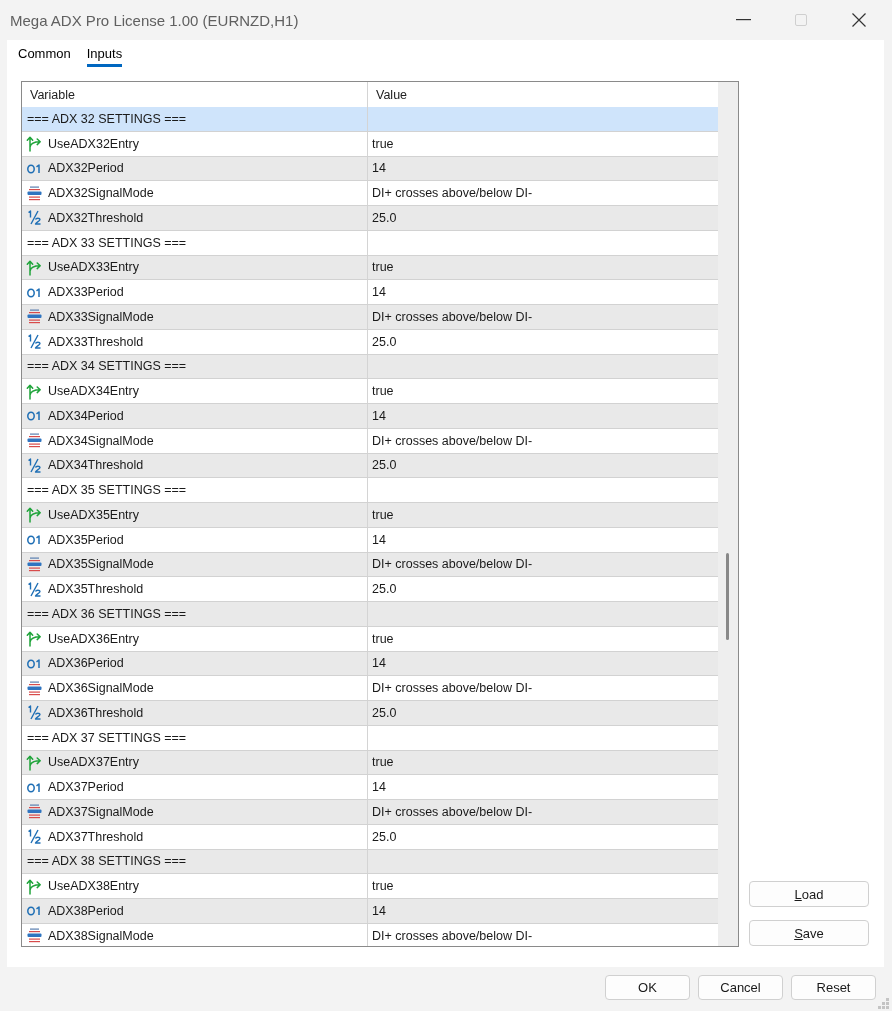 The width and height of the screenshot is (892, 1011). Describe the element at coordinates (370, 862) in the screenshot. I see `table-row: === ADX 38 SETTINGS ===` at that location.